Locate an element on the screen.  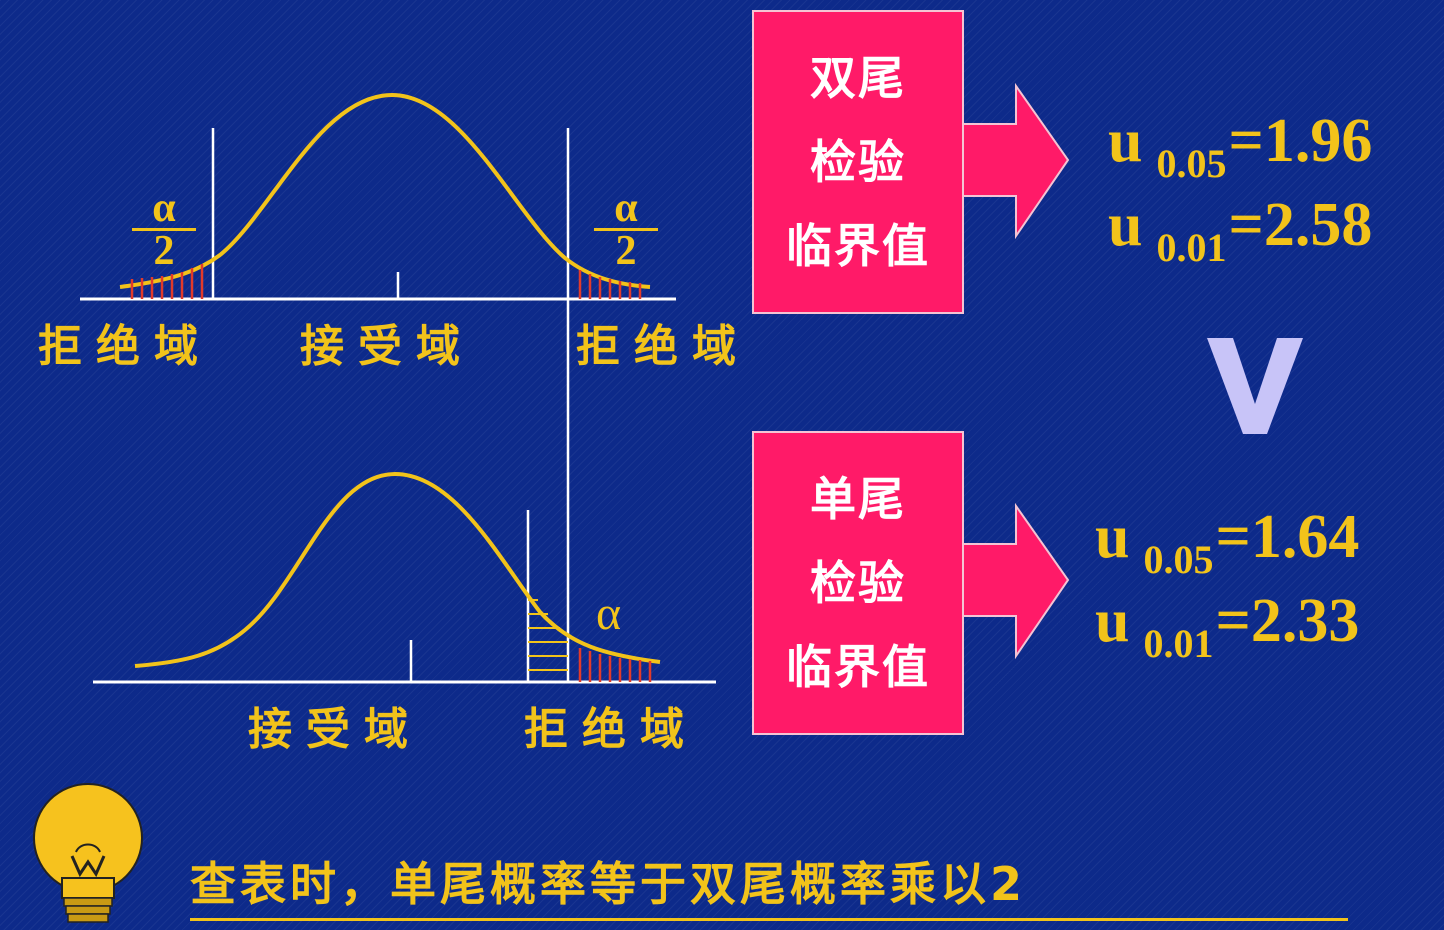
one-tailed-critical-value: u 0.01=2.33 is located at coordinates (1227, 625).